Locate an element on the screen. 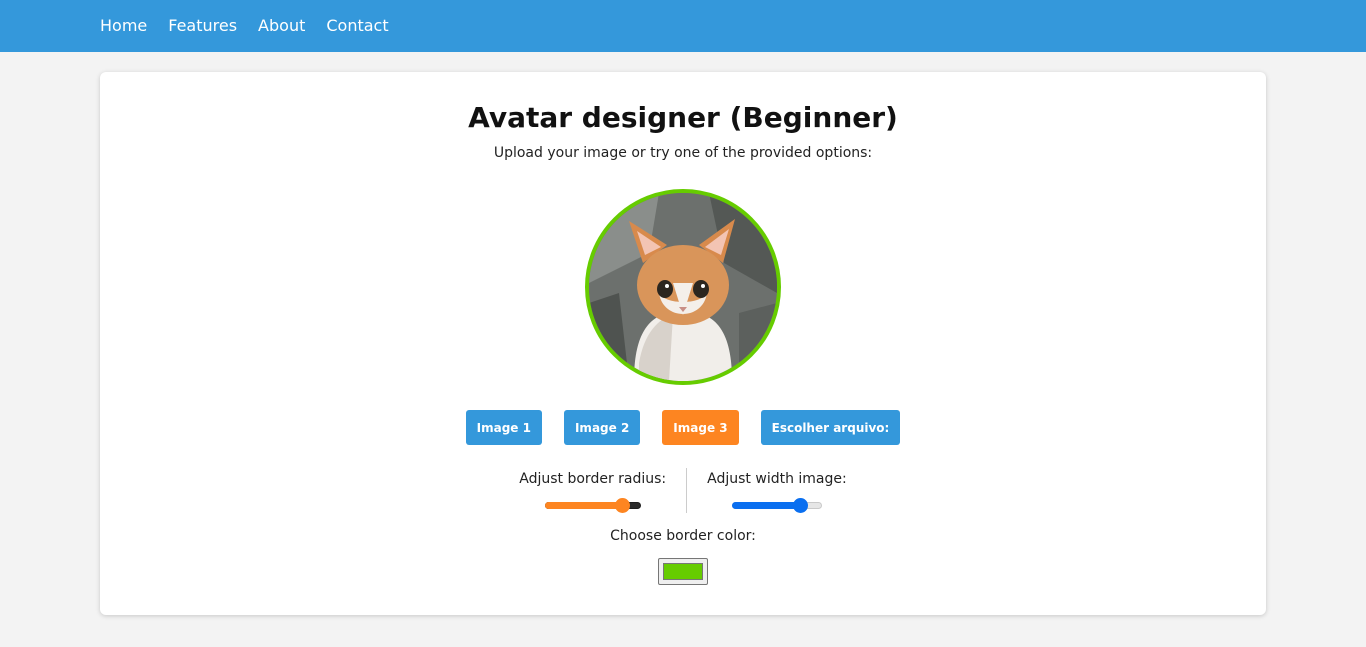 Image resolution: width=1366 pixels, height=647 pixels. nav-about-link: About is located at coordinates (281, 26).